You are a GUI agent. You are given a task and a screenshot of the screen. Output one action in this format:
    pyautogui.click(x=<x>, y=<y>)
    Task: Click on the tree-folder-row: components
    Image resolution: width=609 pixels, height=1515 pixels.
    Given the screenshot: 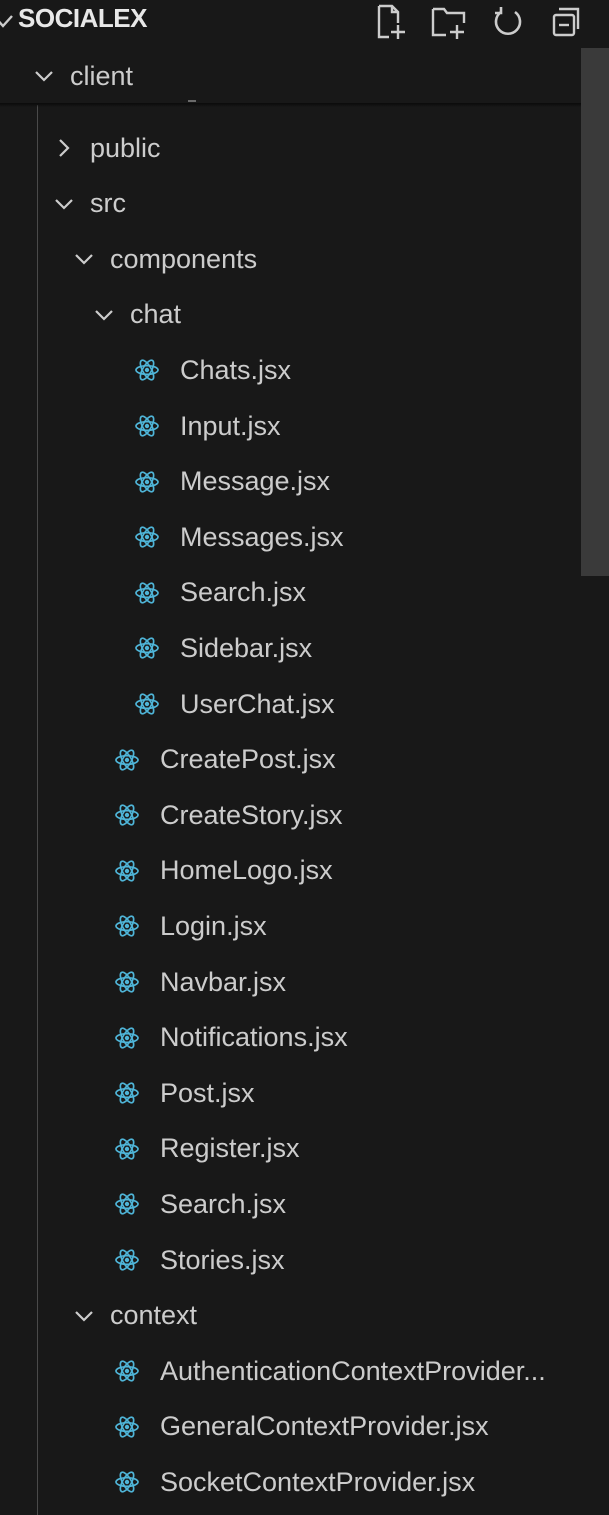 What is the action you would take?
    pyautogui.click(x=290, y=259)
    